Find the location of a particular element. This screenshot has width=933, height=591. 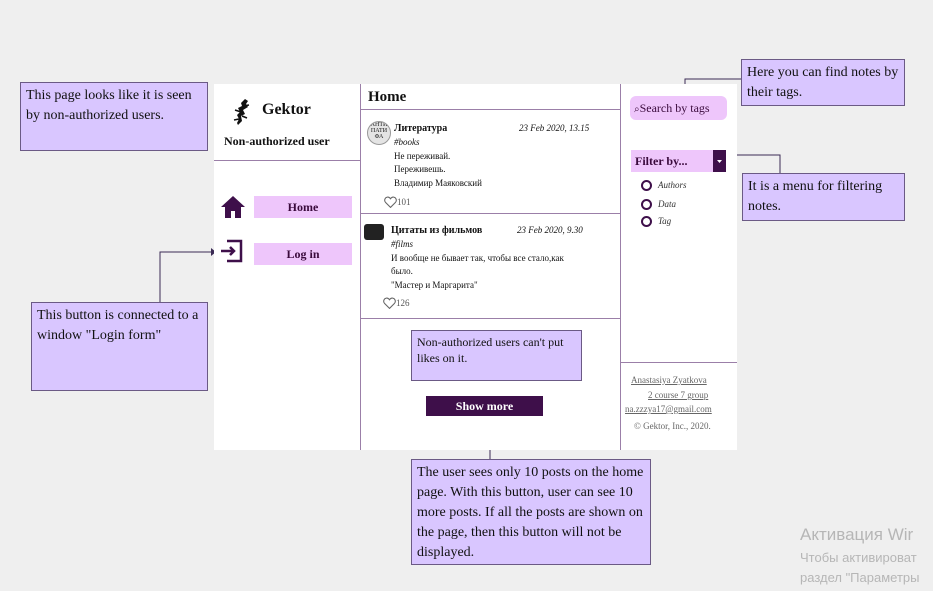

search-by-tags-button: ⌕Search by tags is located at coordinates (678, 108).